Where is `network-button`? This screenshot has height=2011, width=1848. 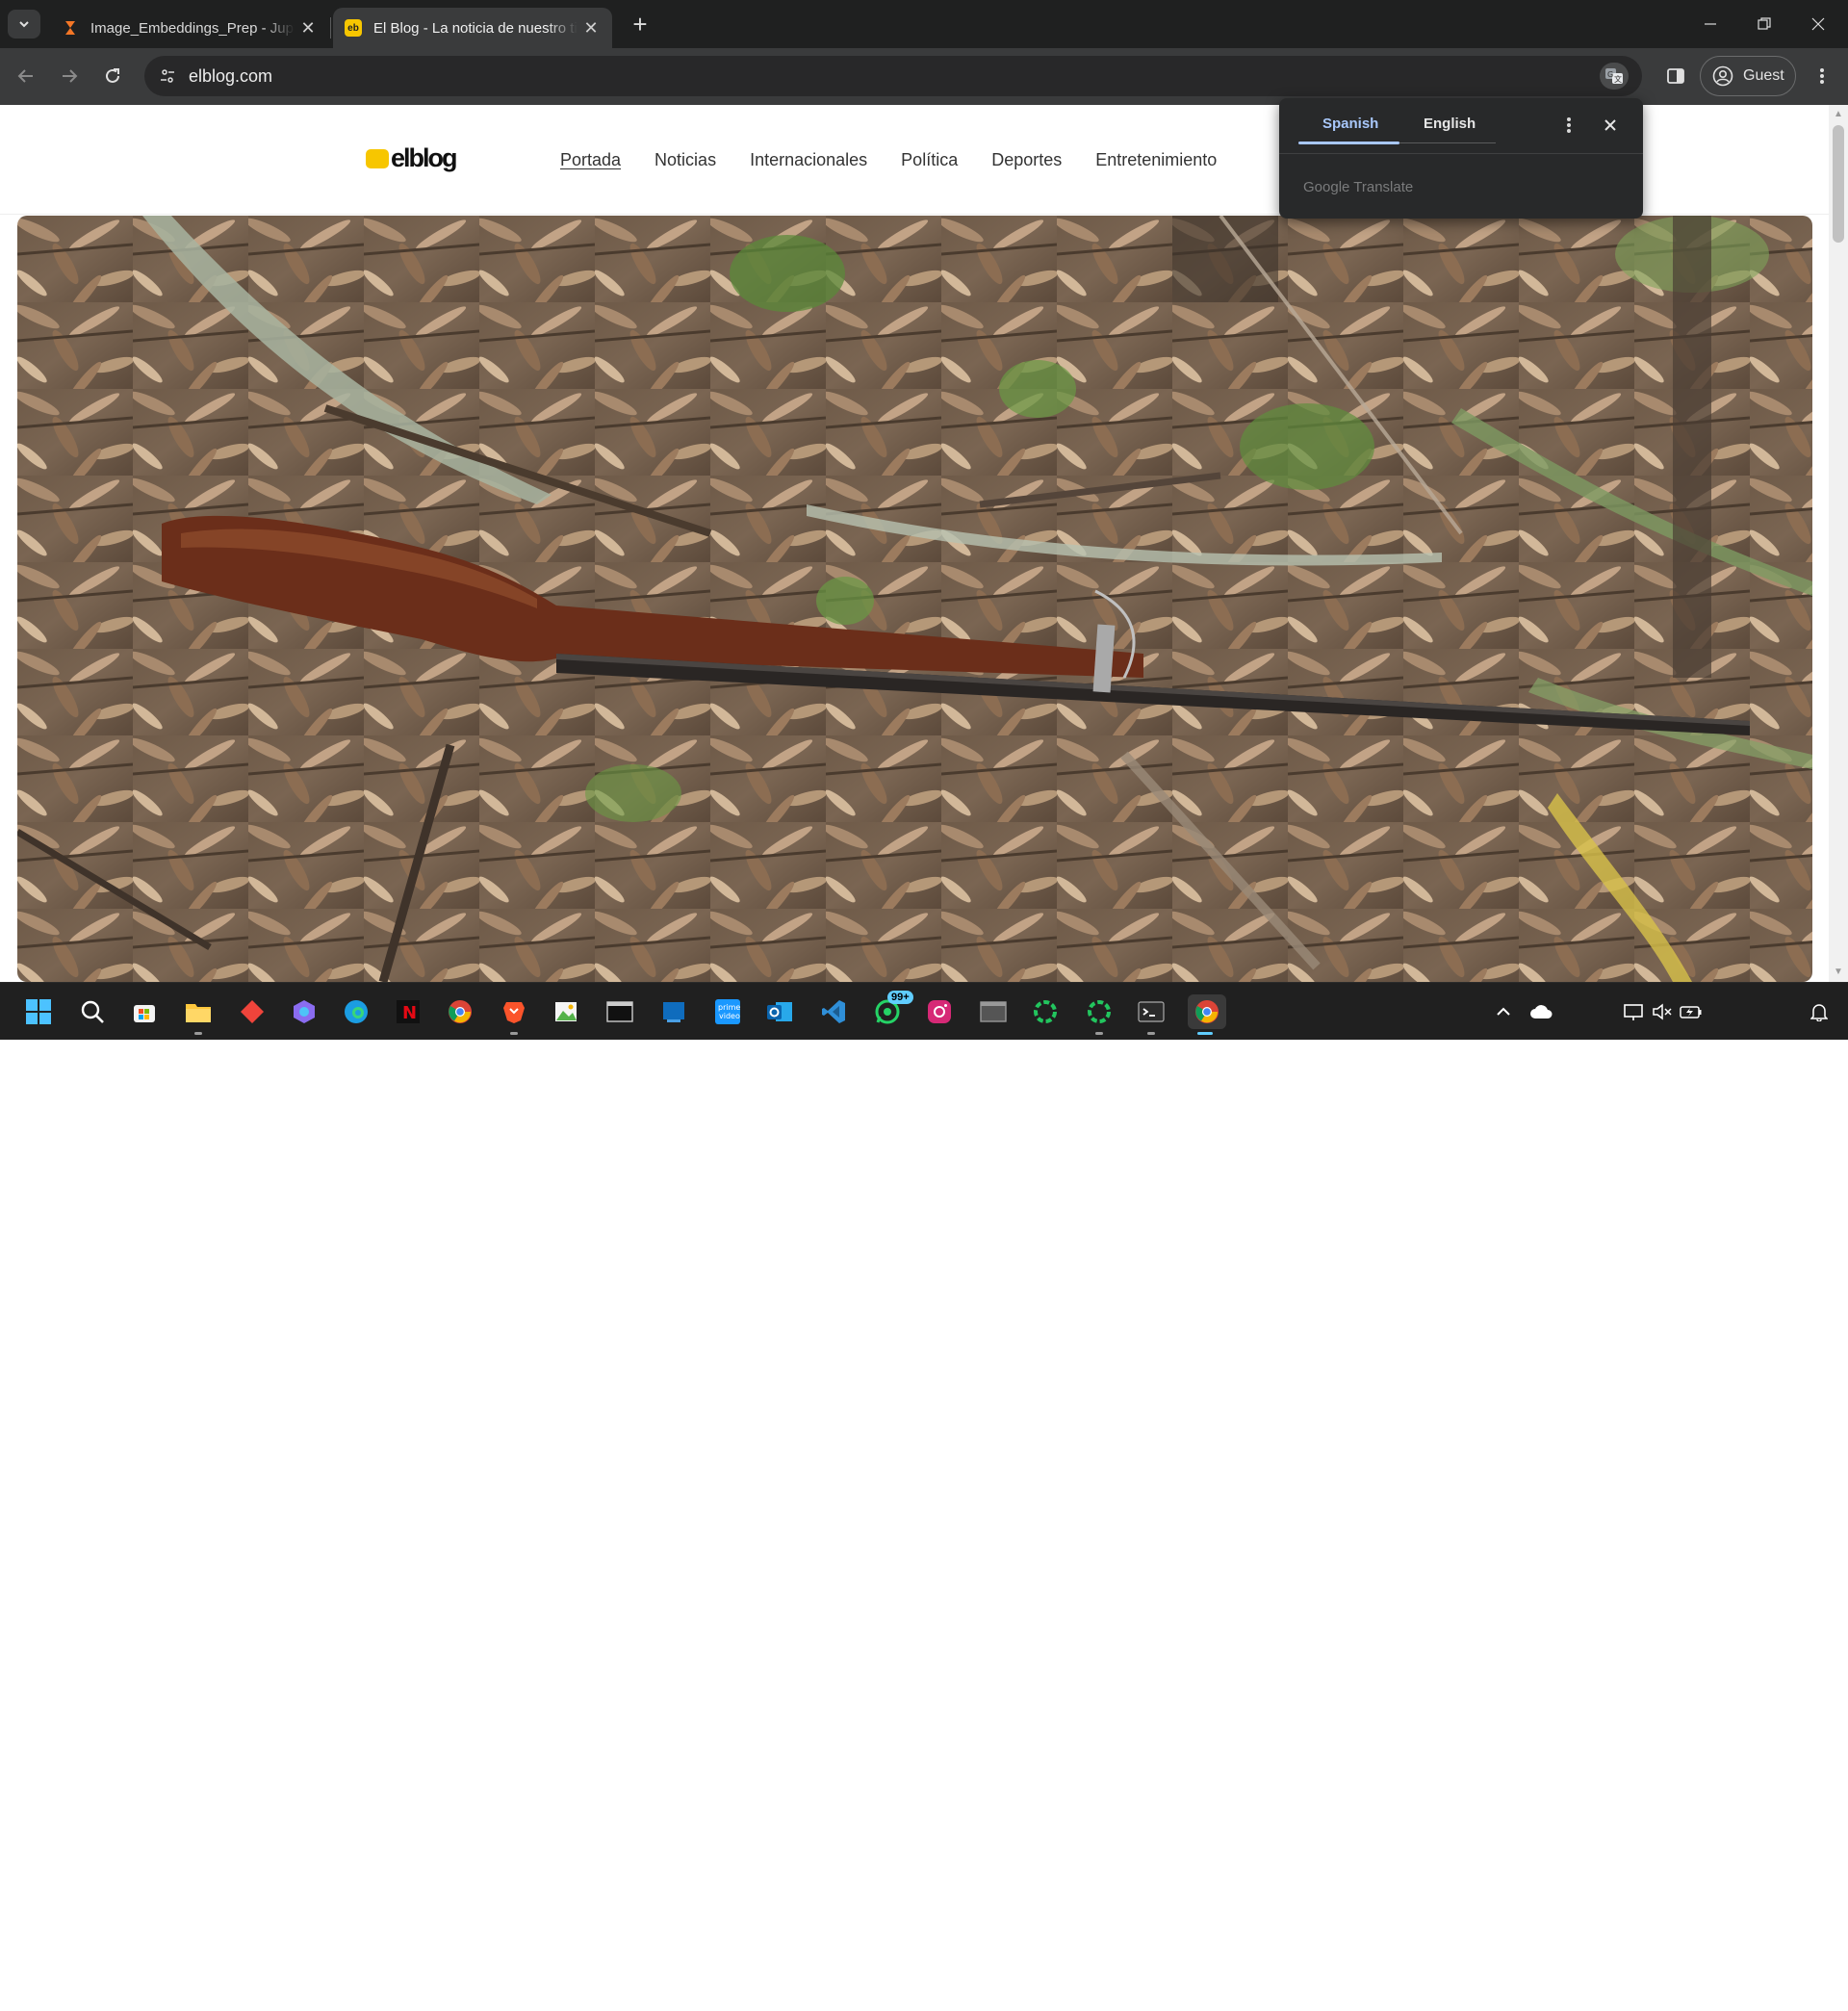
network-button is located at coordinates (1633, 1011).